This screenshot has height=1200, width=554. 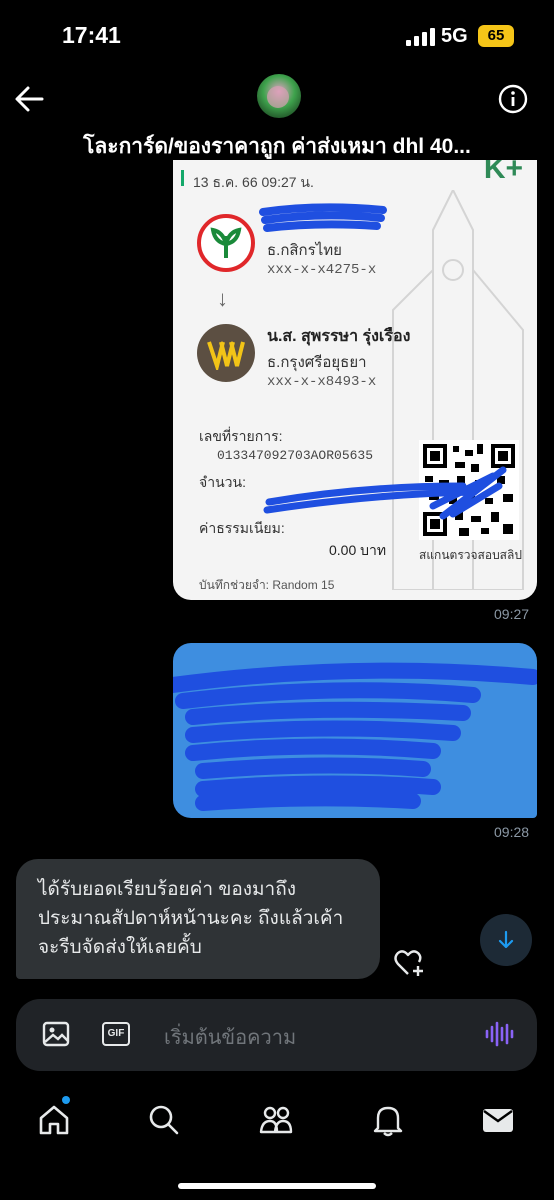 I want to click on scroll-to-bottom-button, so click(x=506, y=940).